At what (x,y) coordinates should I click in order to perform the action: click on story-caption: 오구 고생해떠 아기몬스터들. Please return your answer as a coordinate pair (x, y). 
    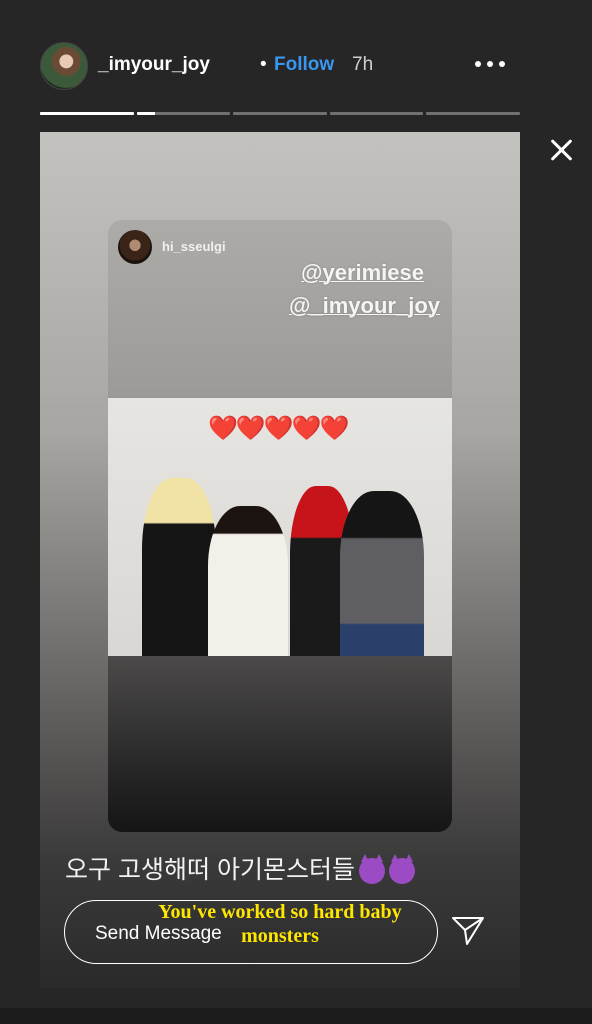
    Looking at the image, I should click on (240, 868).